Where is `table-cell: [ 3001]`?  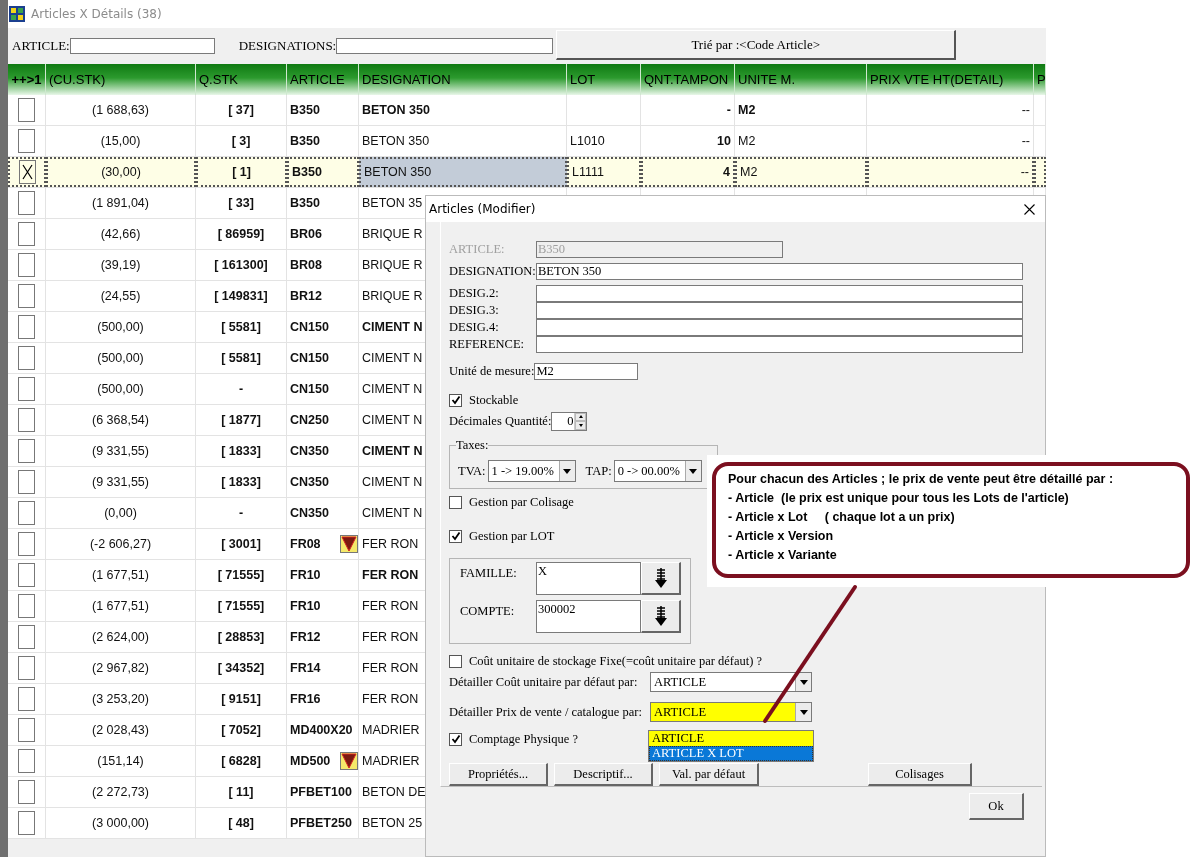 table-cell: [ 3001] is located at coordinates (241, 544).